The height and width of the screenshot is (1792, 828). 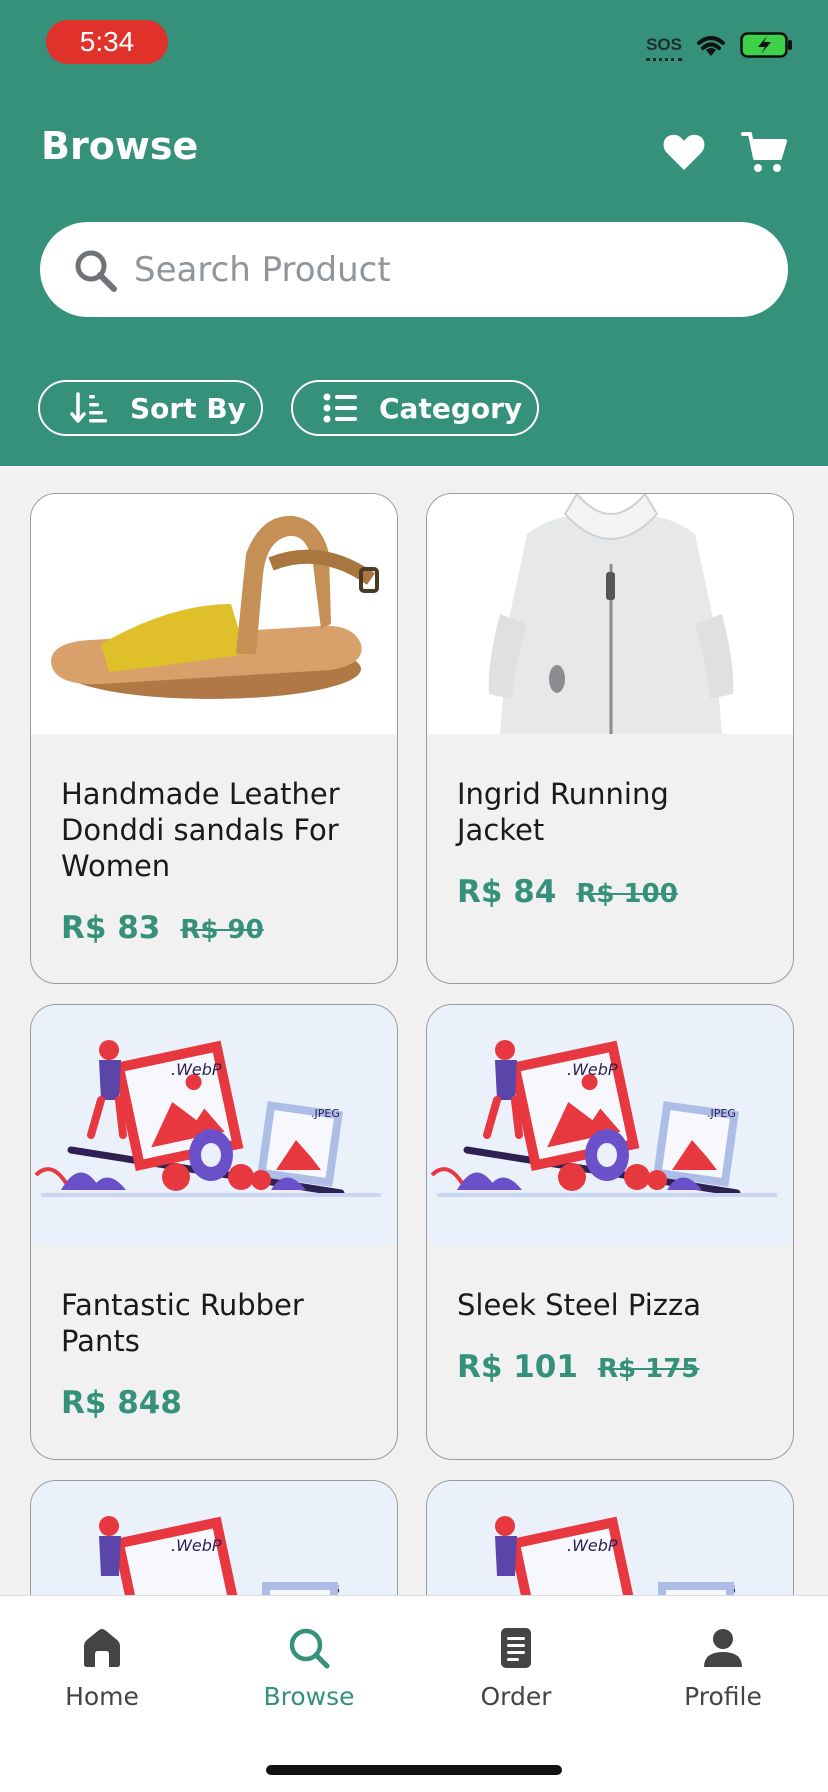 What do you see at coordinates (563, 812) in the screenshot?
I see `product-name: Ingrid Running Jacket` at bounding box center [563, 812].